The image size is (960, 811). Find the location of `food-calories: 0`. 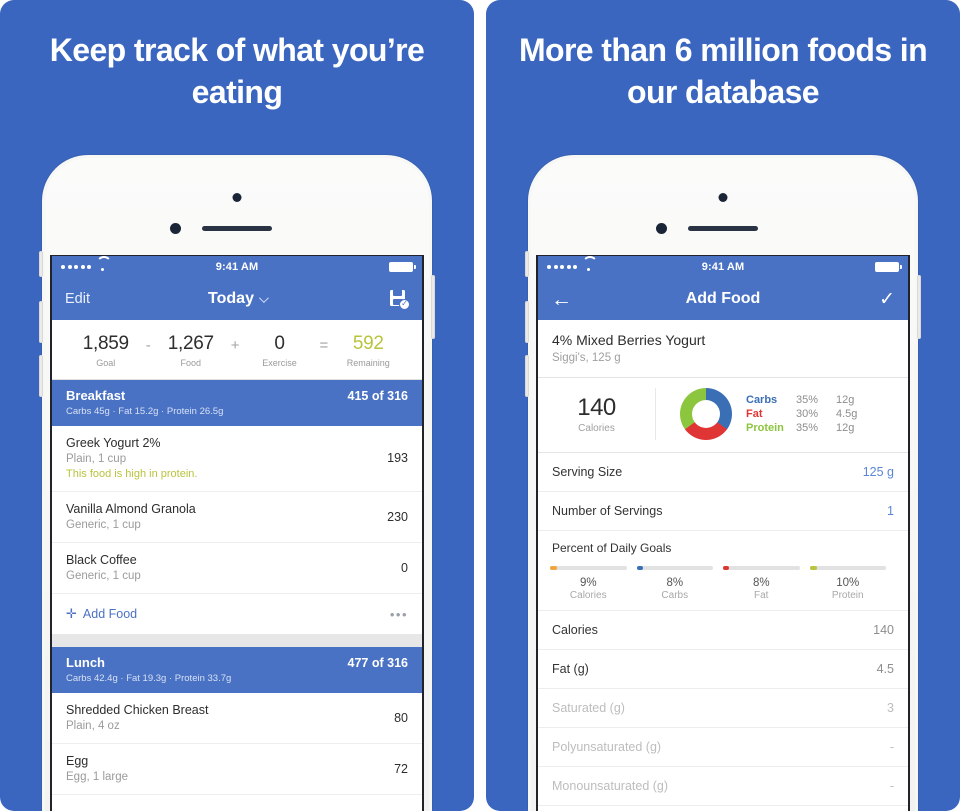

food-calories: 0 is located at coordinates (404, 567).